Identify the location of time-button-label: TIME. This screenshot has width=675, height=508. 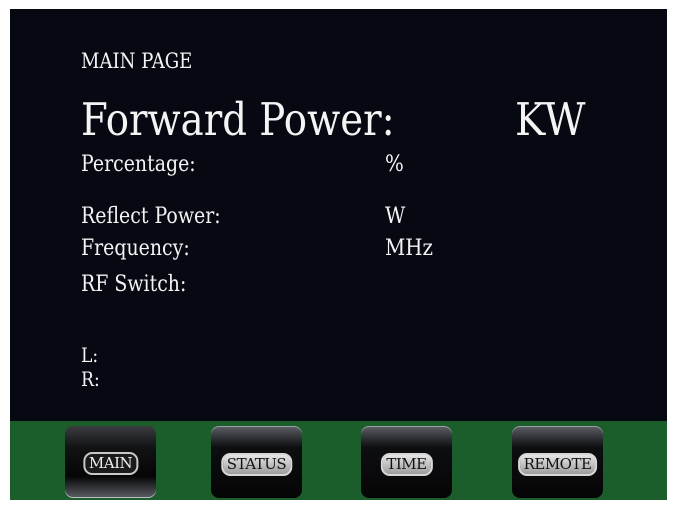
(406, 464).